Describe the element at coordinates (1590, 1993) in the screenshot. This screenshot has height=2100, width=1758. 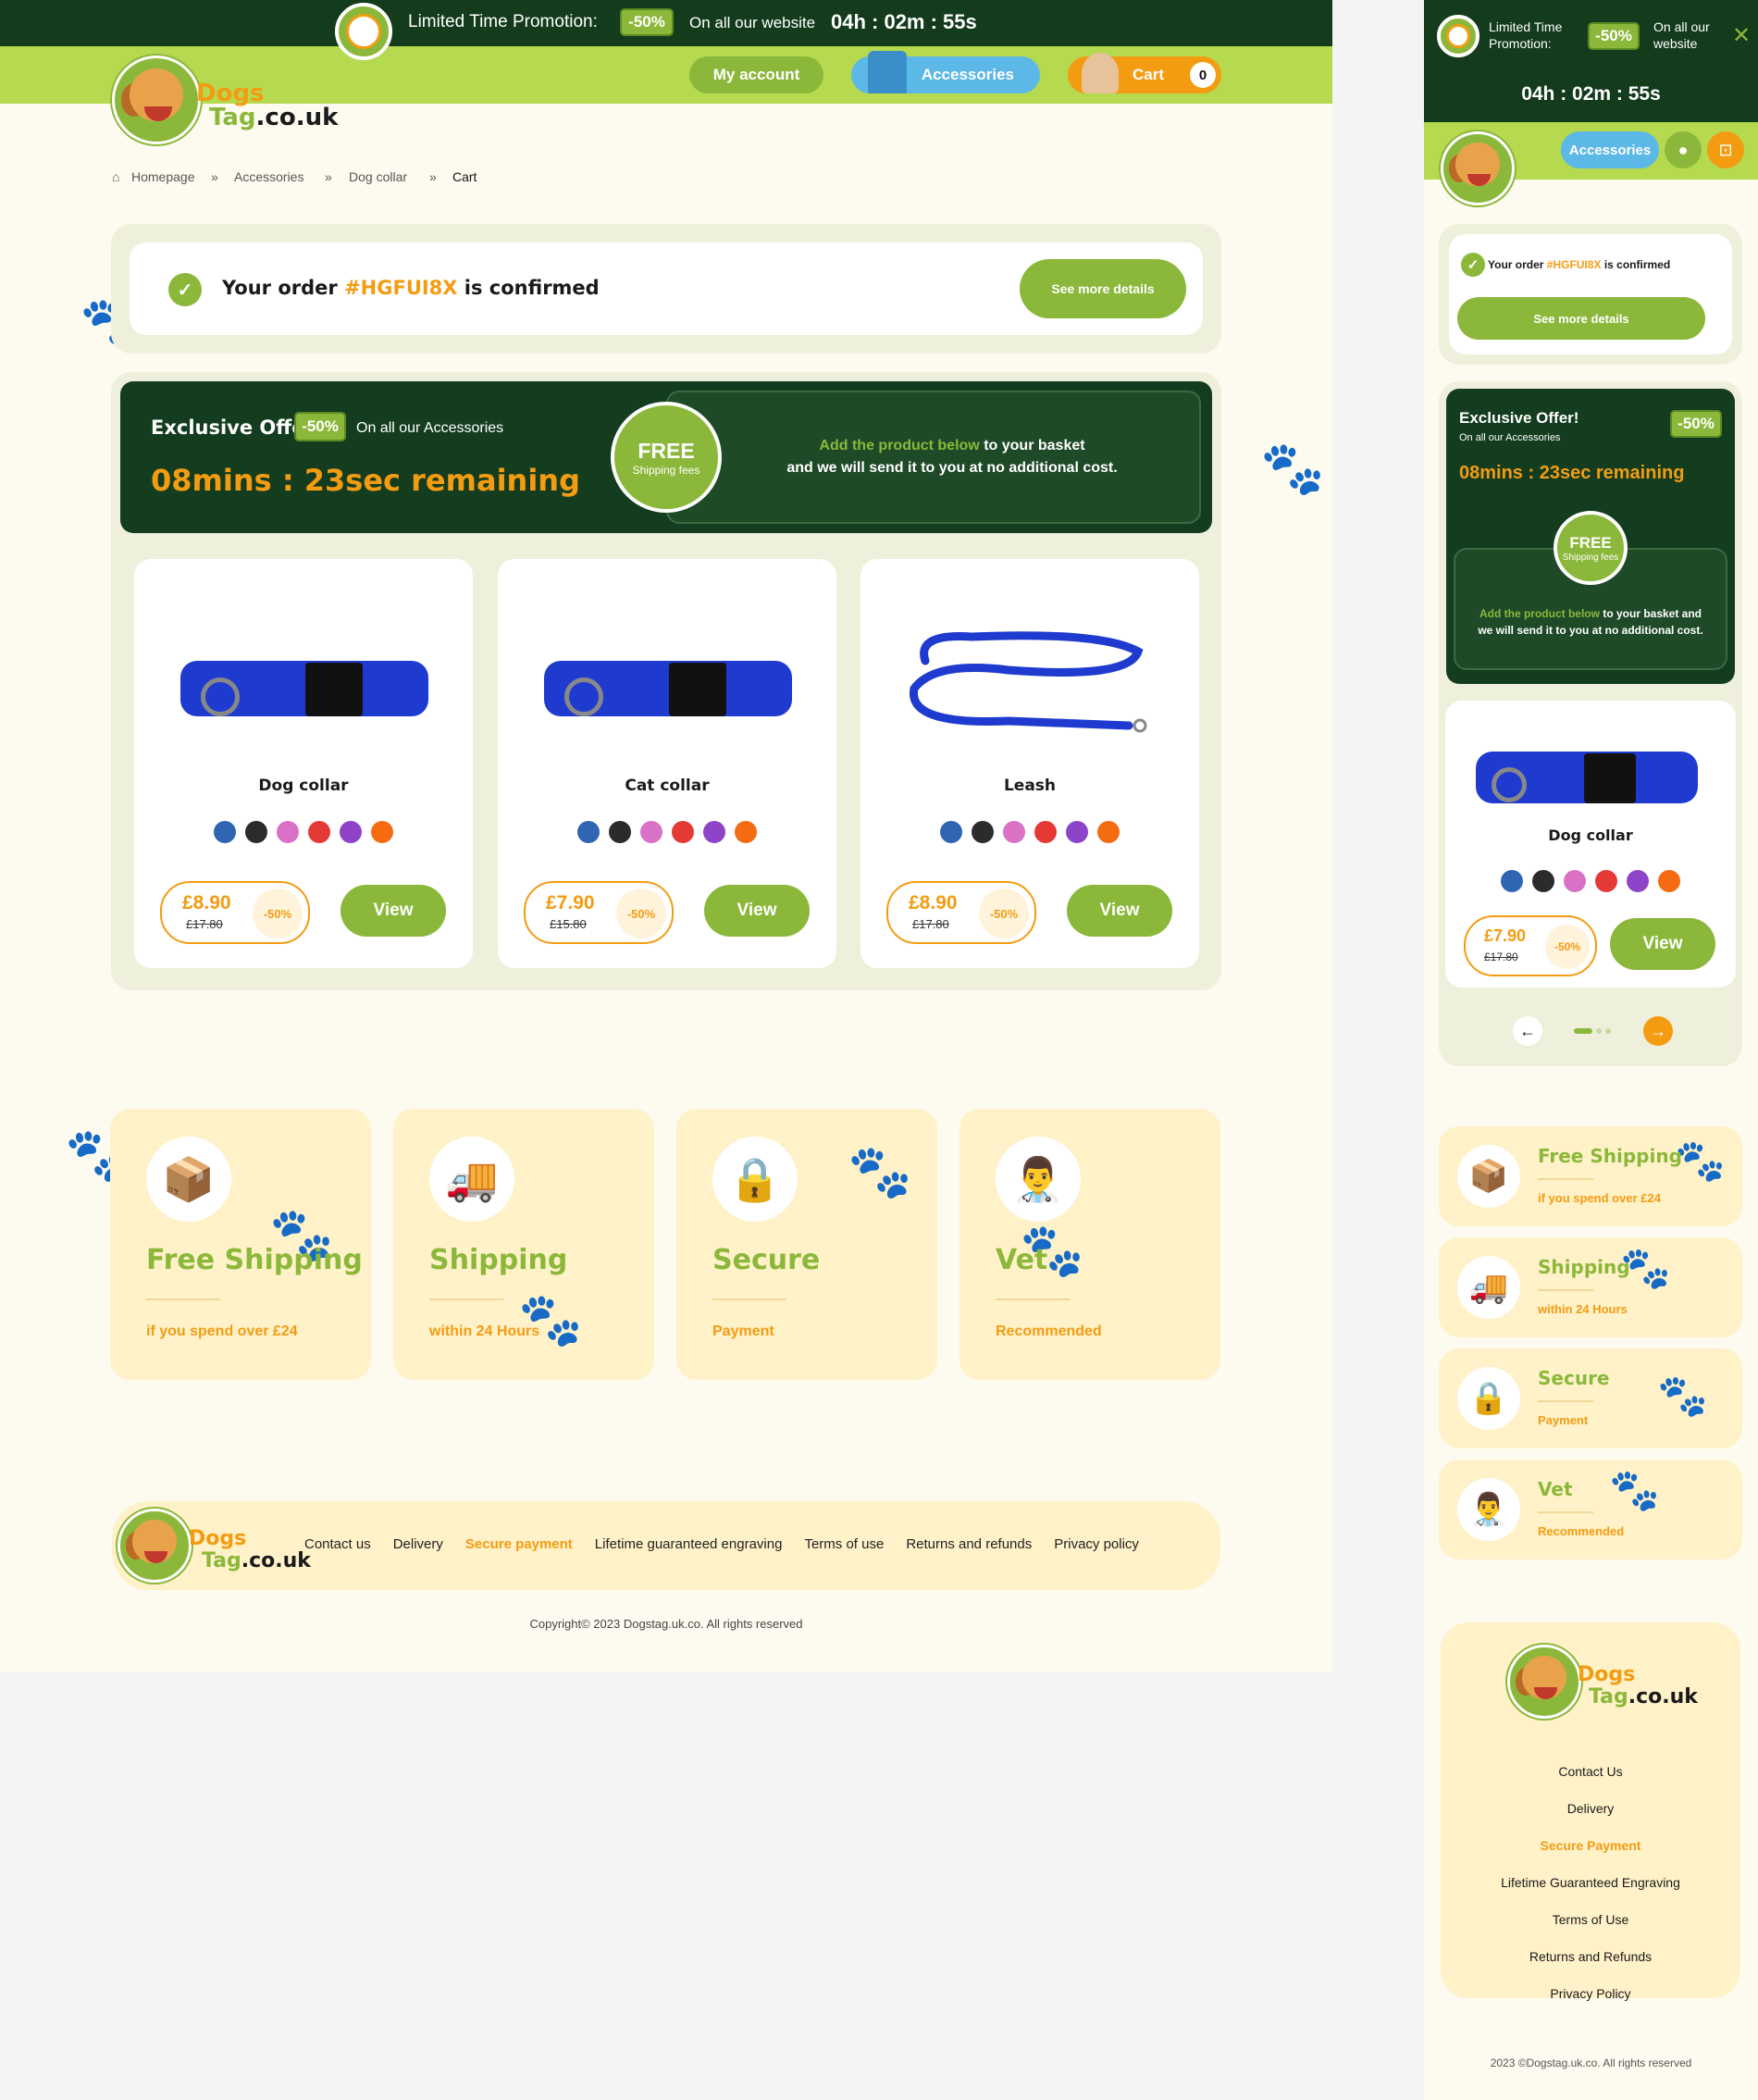
I see `footer-link-privacy: Privacy Policy` at that location.